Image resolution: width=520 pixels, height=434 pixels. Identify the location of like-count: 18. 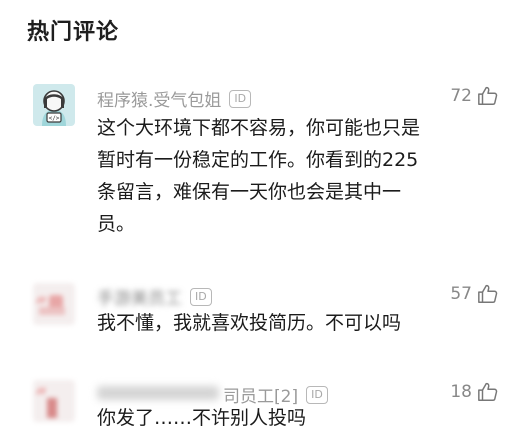
(461, 392).